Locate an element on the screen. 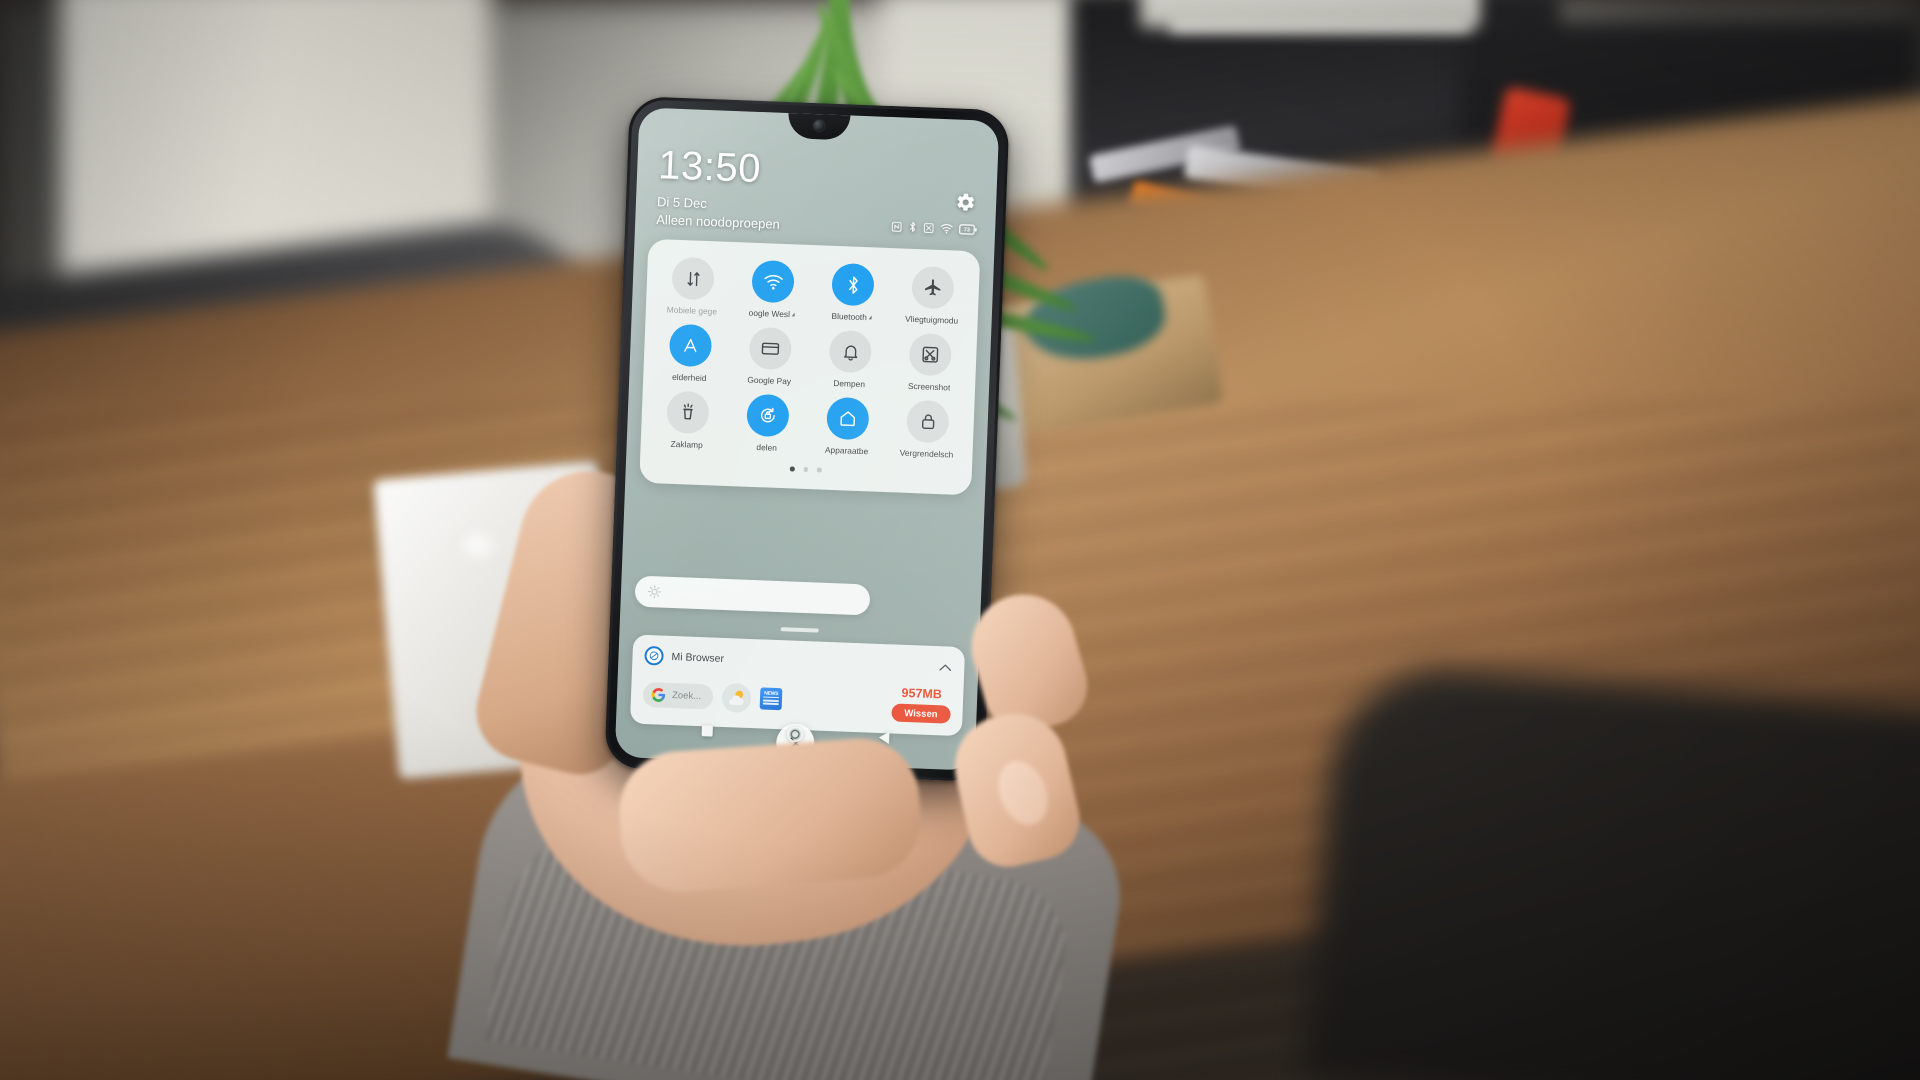 The image size is (1920, 1080). qs-label: Bluetooth is located at coordinates (851, 317).